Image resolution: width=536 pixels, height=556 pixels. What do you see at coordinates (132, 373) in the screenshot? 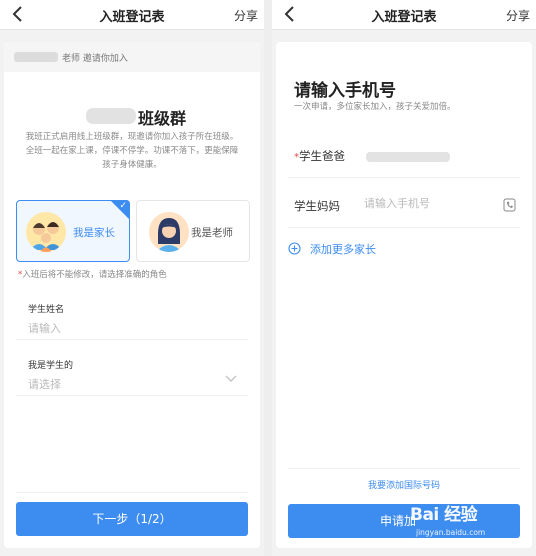
I see `relation-select-field: 我是学生的 请选择` at bounding box center [132, 373].